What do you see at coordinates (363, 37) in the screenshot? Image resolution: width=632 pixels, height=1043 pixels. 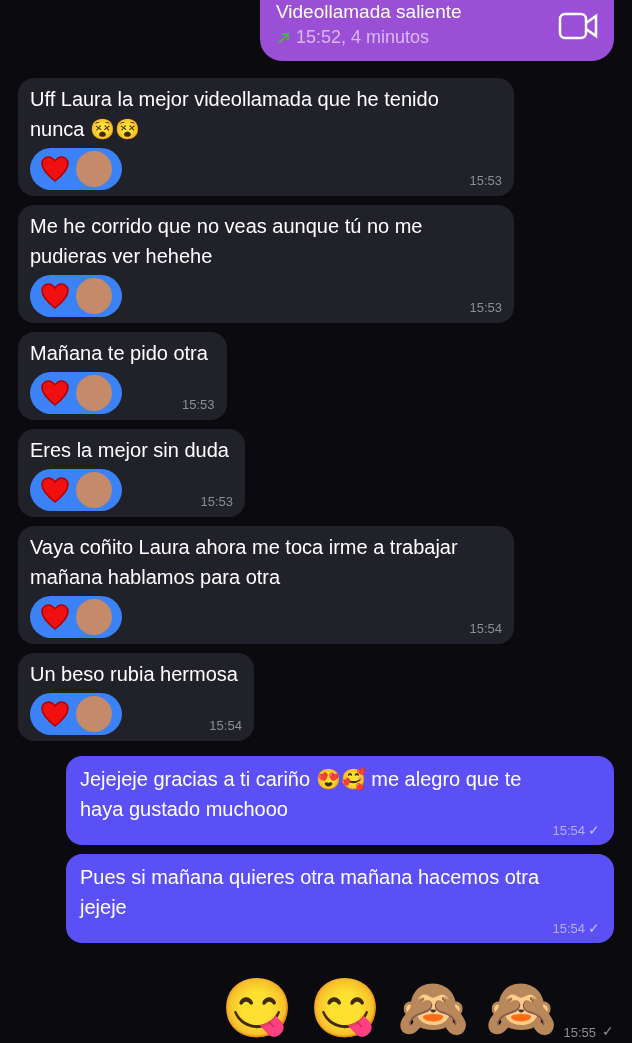 I see `call-detail: 15:52, 4 minutos` at bounding box center [363, 37].